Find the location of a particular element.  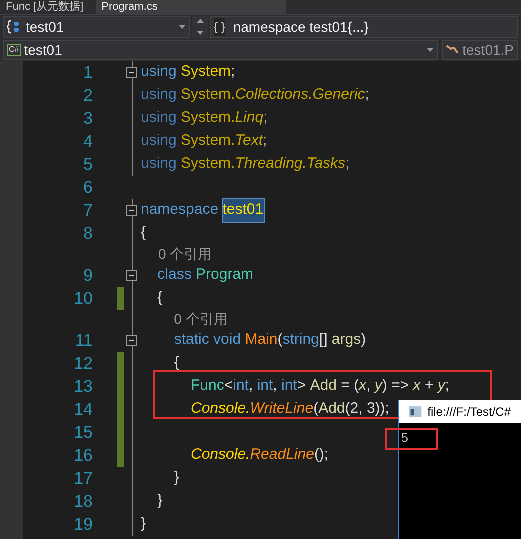

console-title: file:///F:/Test/C# is located at coordinates (469, 412).